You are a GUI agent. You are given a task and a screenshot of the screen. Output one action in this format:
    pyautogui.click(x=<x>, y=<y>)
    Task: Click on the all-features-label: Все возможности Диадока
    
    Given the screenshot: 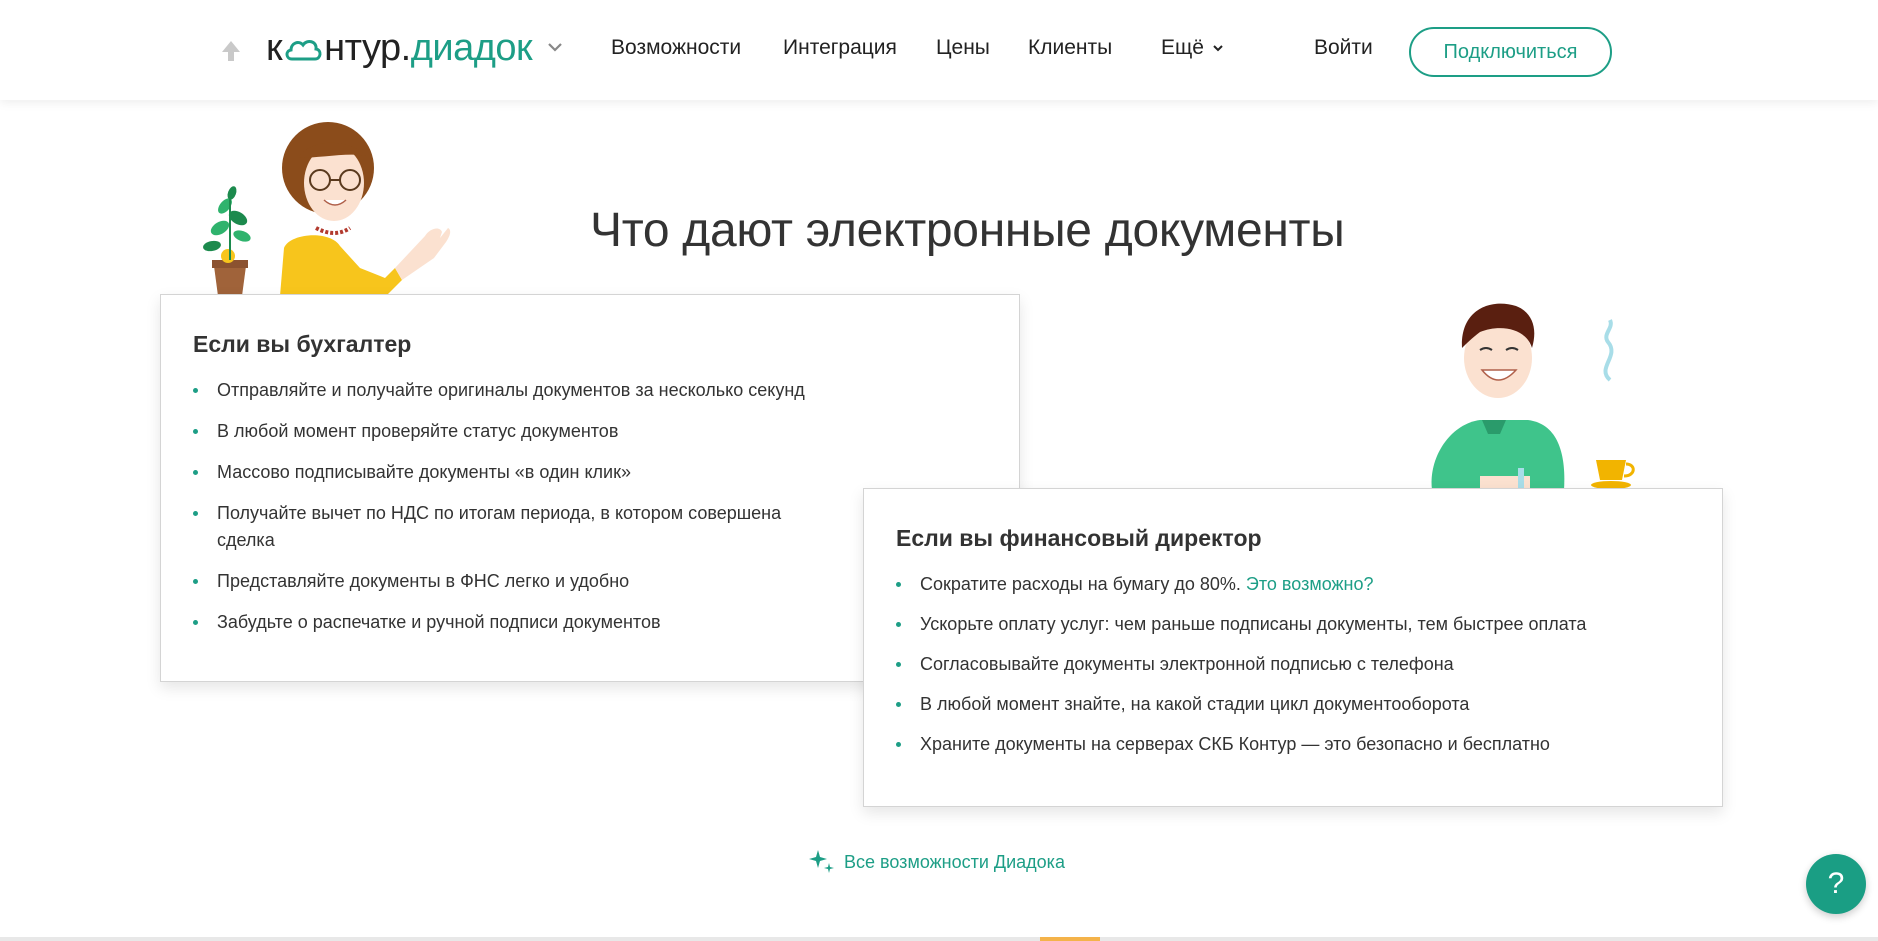 What is the action you would take?
    pyautogui.click(x=954, y=861)
    